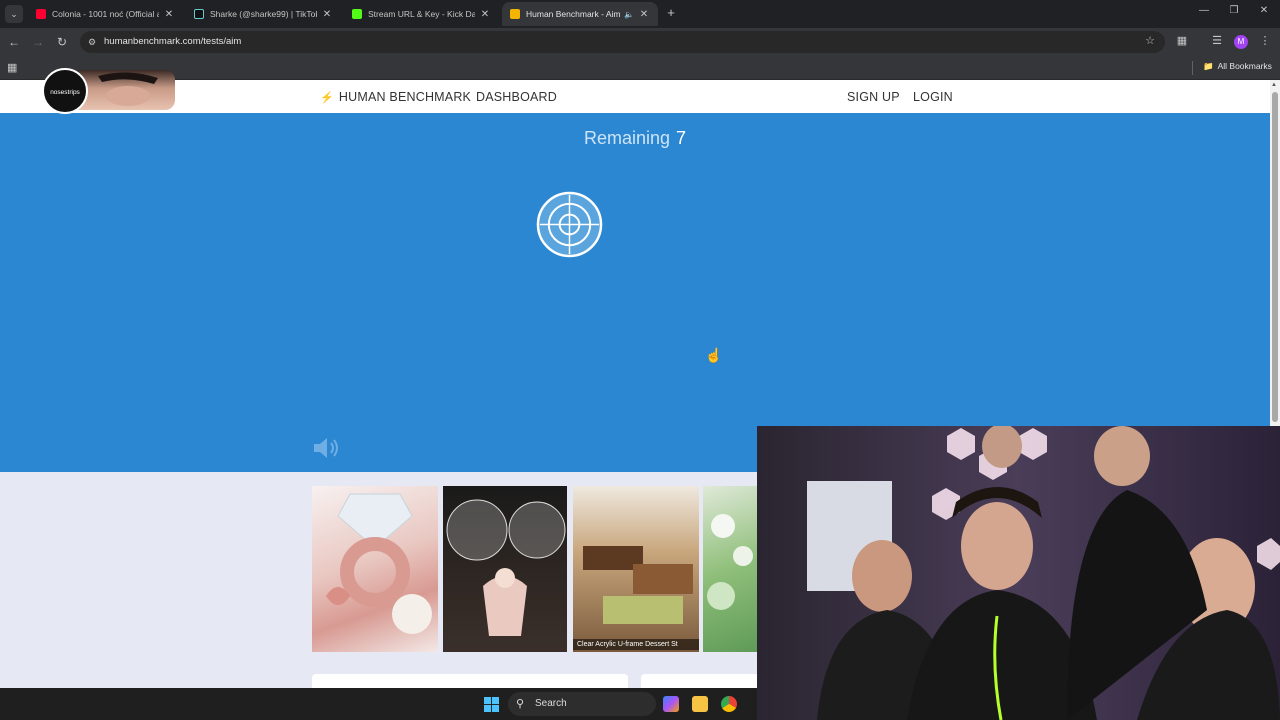 The height and width of the screenshot is (720, 1280). What do you see at coordinates (551, 703) in the screenshot?
I see `search-label: Search` at bounding box center [551, 703].